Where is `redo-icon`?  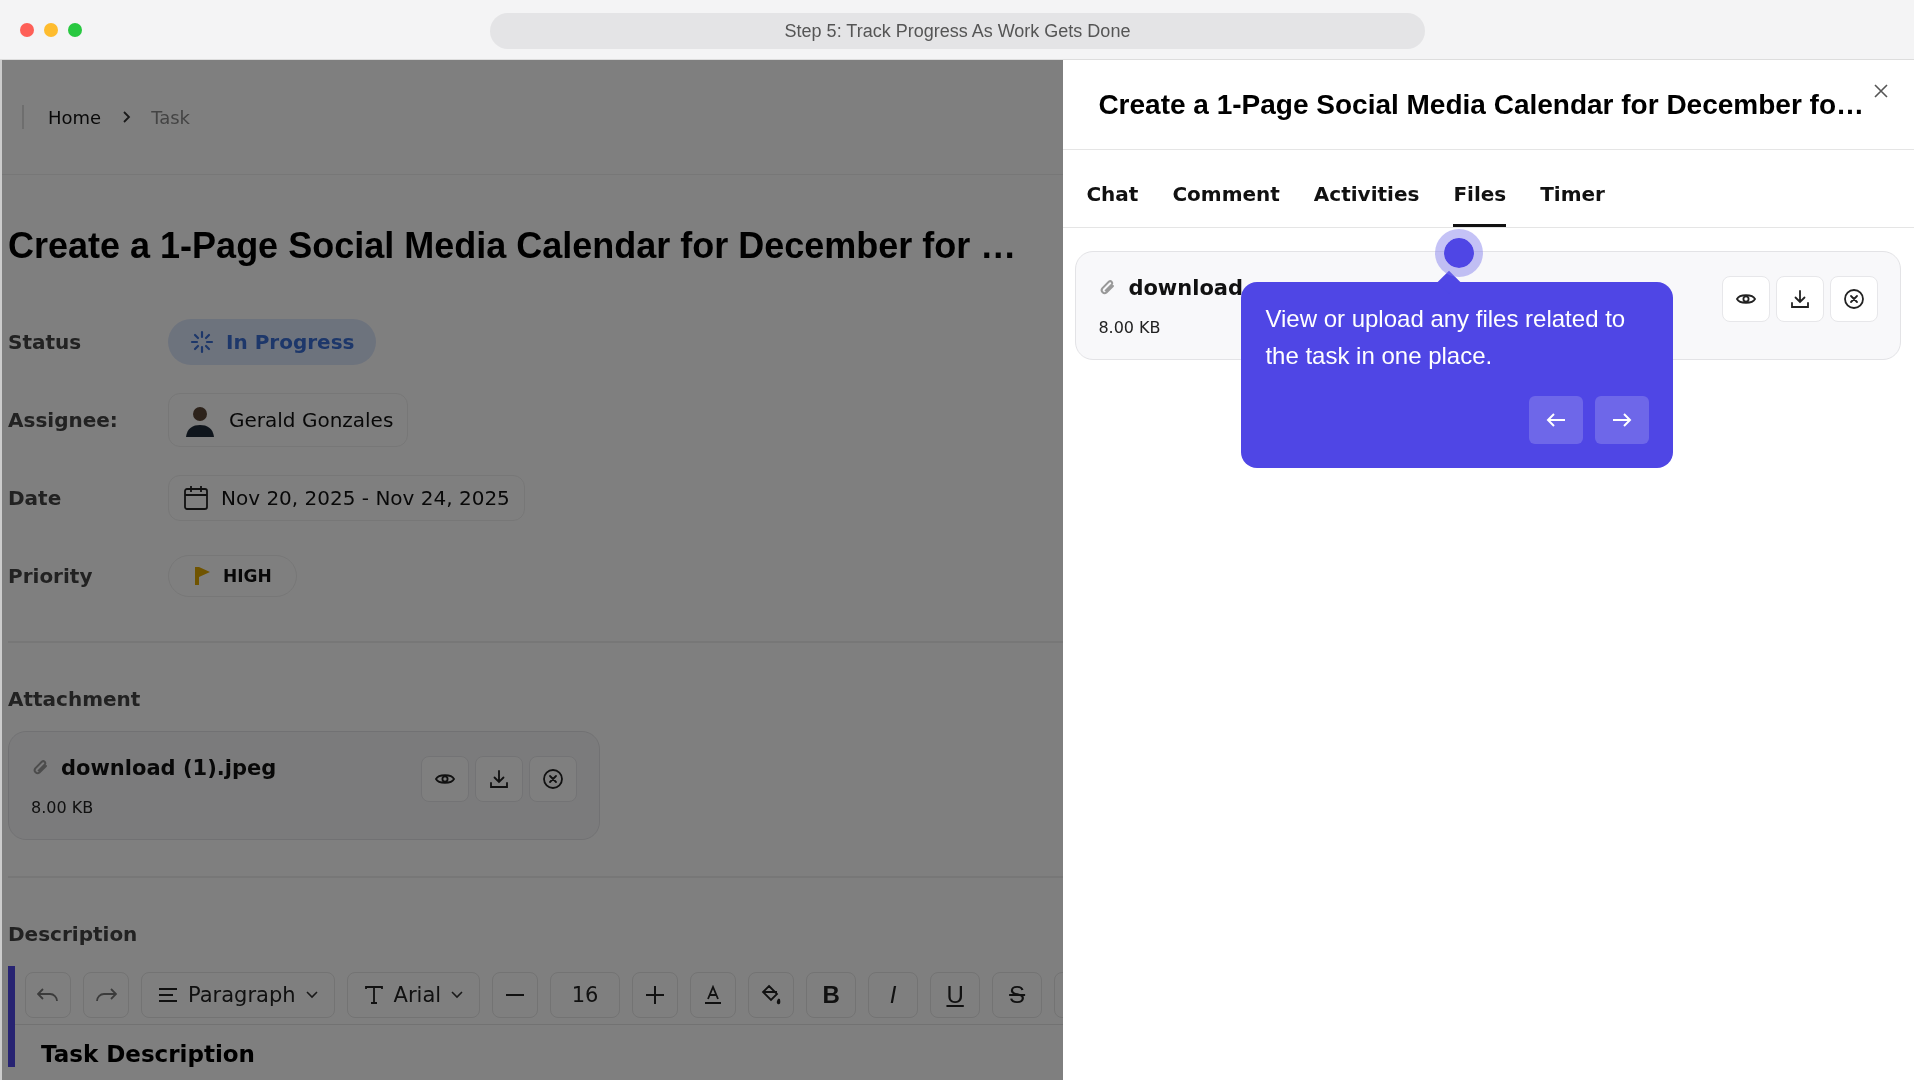 redo-icon is located at coordinates (106, 995).